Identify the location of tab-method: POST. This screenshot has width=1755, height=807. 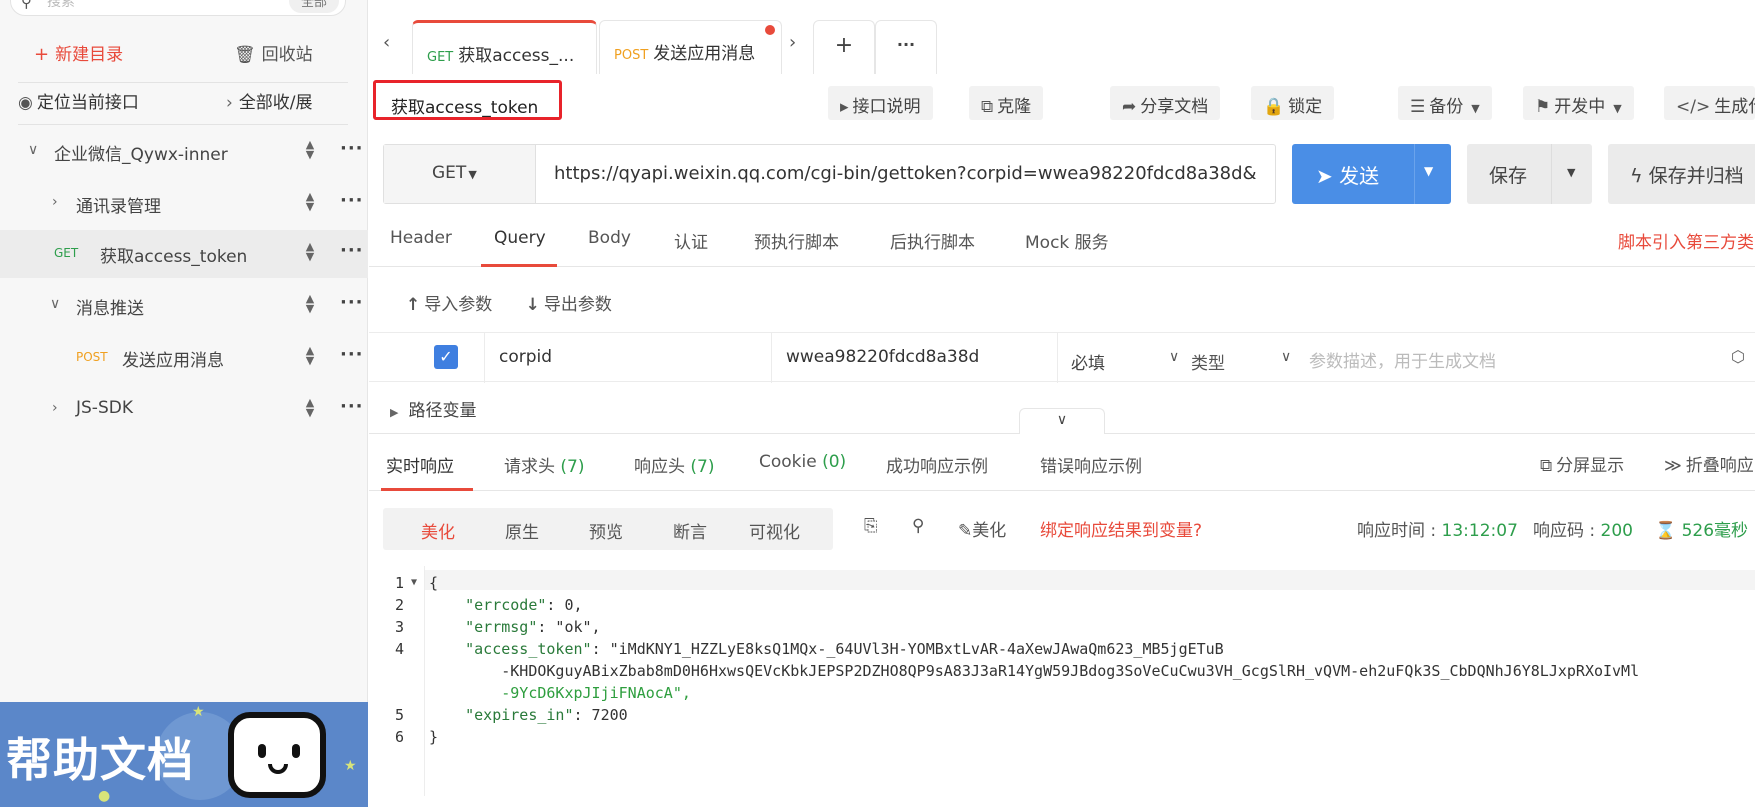
(631, 55).